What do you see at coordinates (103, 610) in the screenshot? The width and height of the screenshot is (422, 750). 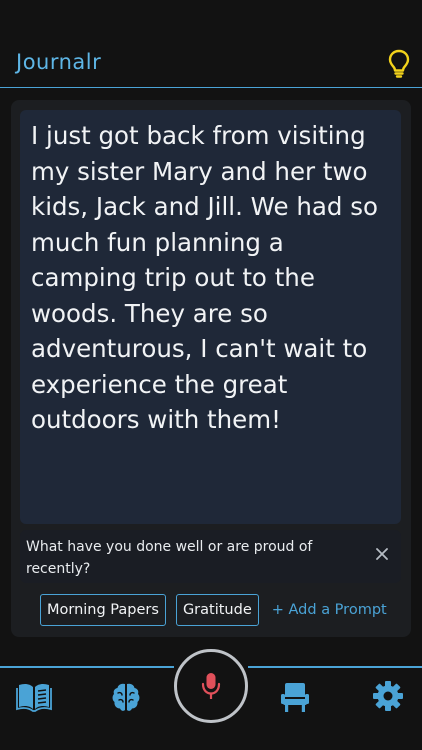 I see `chip-morning-papers: Morning Papers` at bounding box center [103, 610].